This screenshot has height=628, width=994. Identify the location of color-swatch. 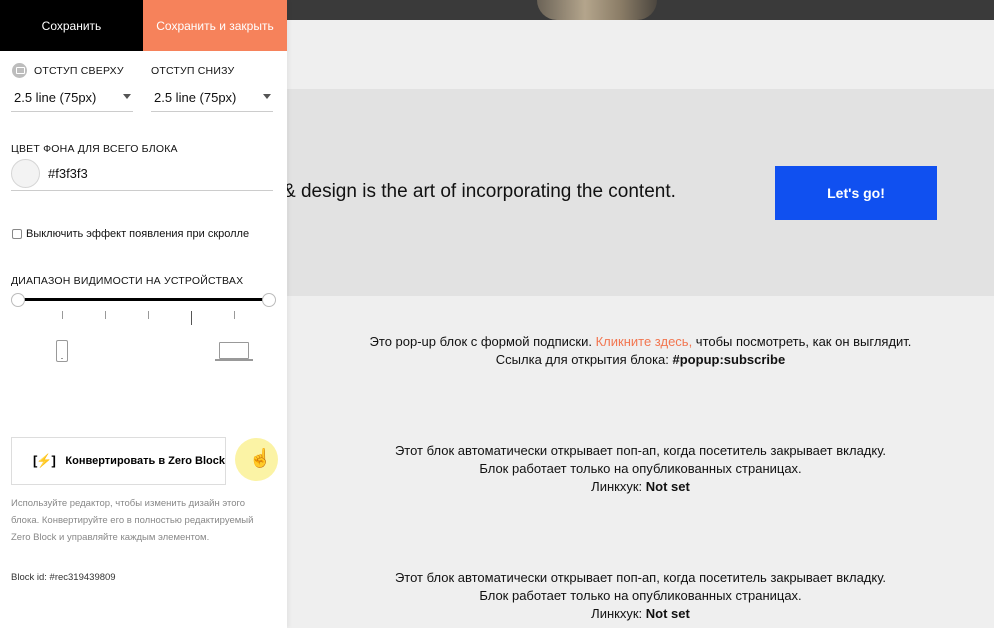
(25, 173).